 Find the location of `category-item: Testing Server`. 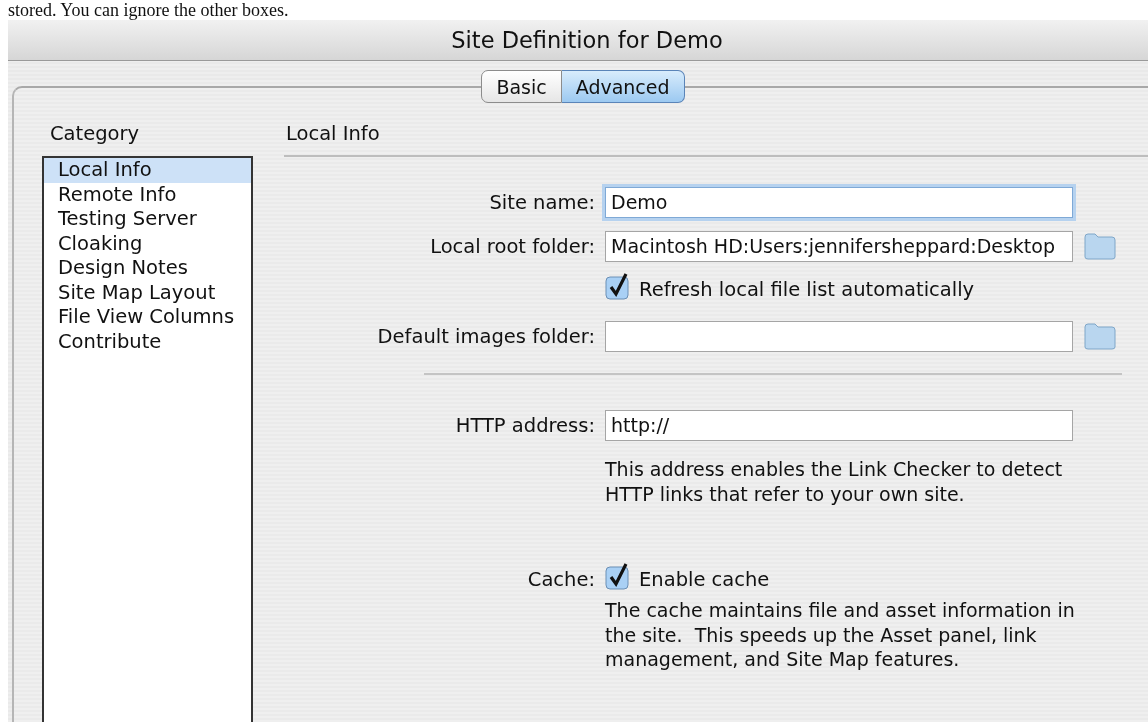

category-item: Testing Server is located at coordinates (147, 219).